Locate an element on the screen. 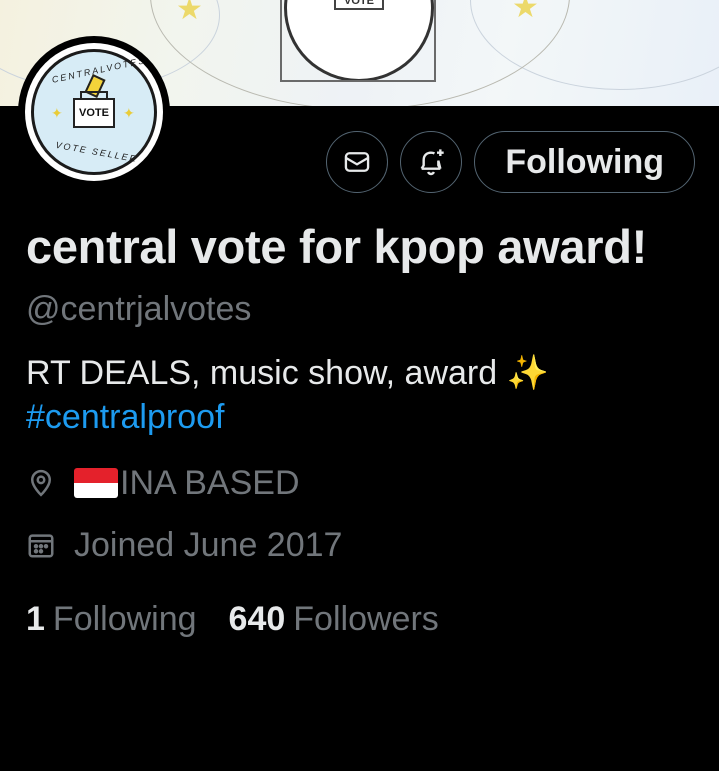  location-row: INA BASED is located at coordinates (366, 483).